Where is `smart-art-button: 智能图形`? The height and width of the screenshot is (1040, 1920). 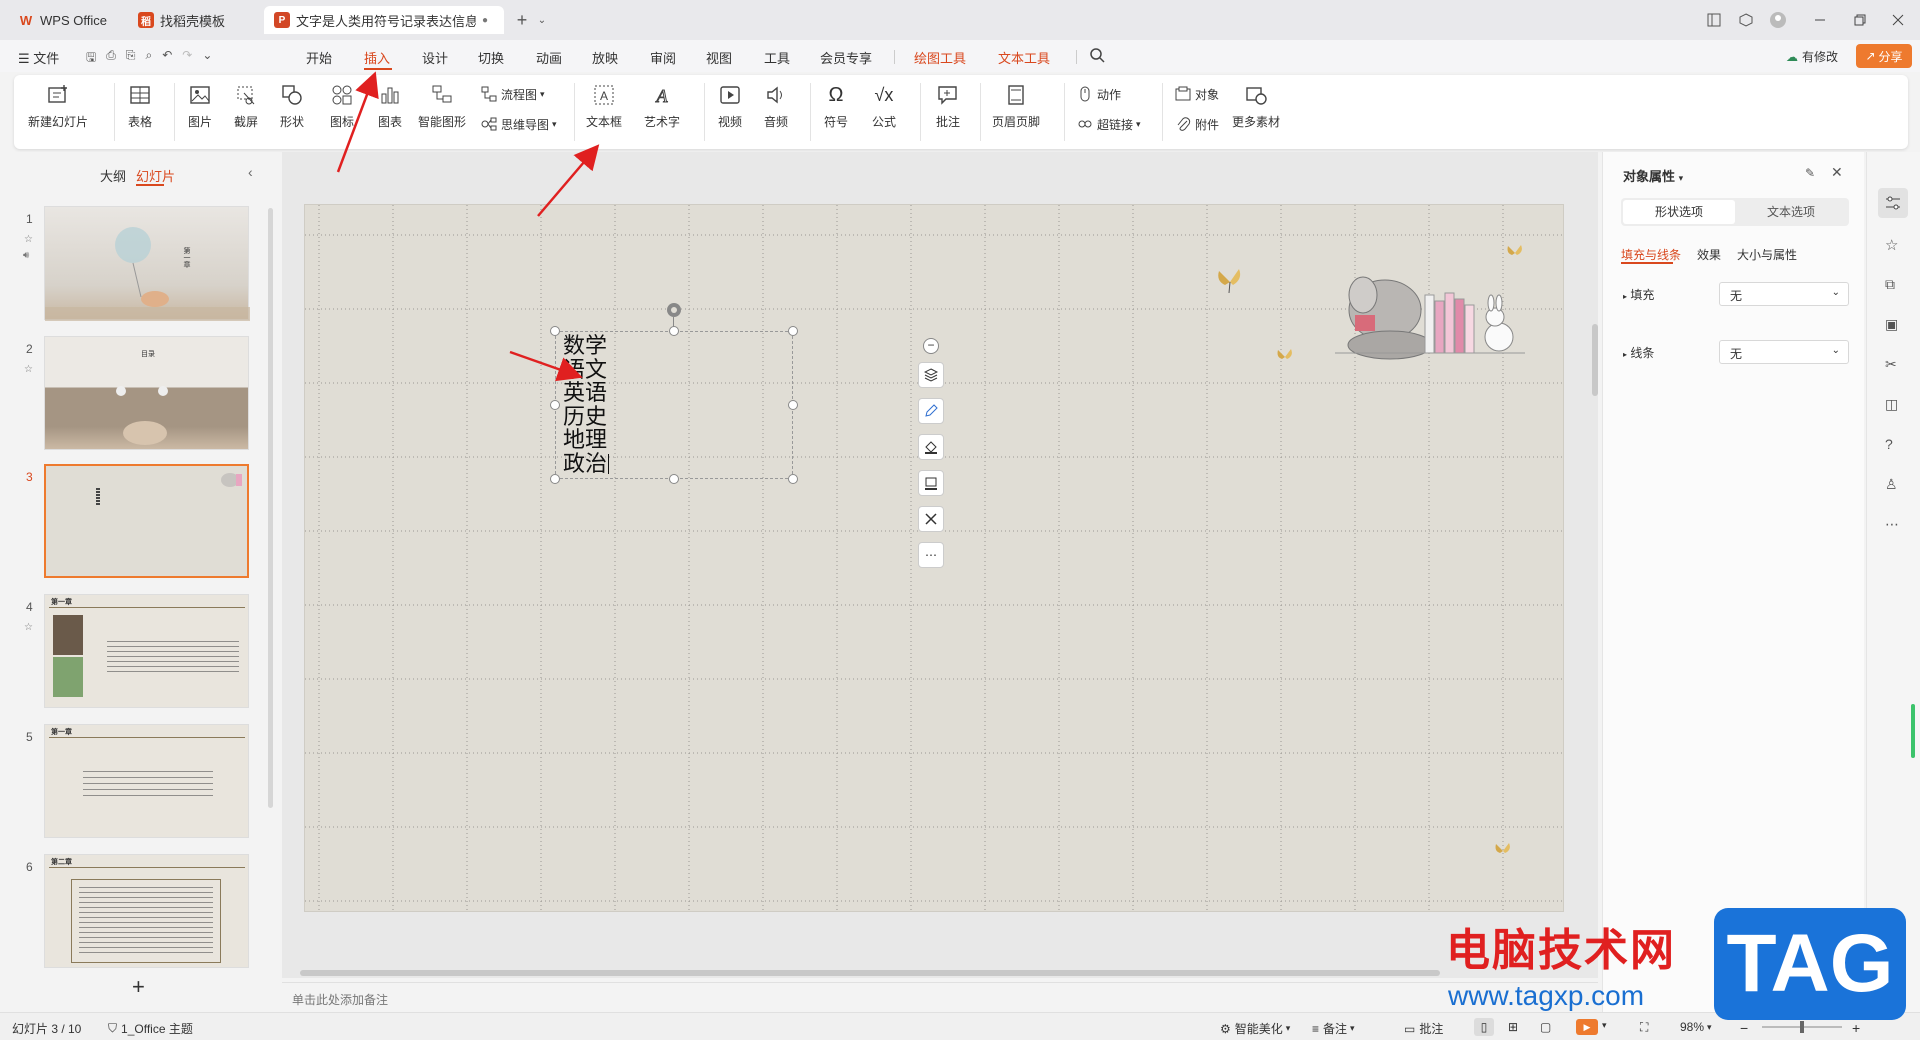
smart-art-button: 智能图形 is located at coordinates (442, 105).